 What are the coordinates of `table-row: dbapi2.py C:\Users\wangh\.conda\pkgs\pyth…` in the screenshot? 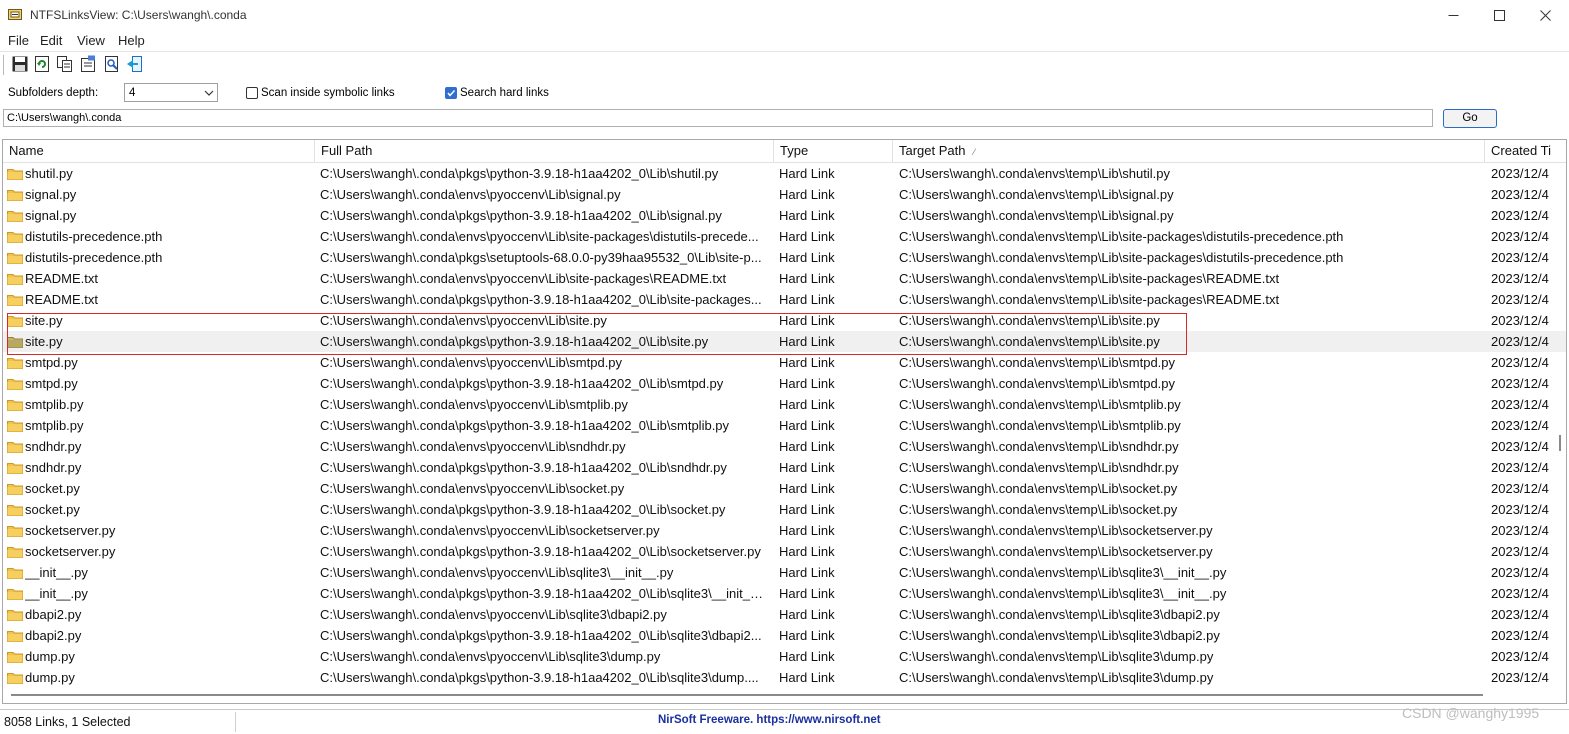 It's located at (784, 635).